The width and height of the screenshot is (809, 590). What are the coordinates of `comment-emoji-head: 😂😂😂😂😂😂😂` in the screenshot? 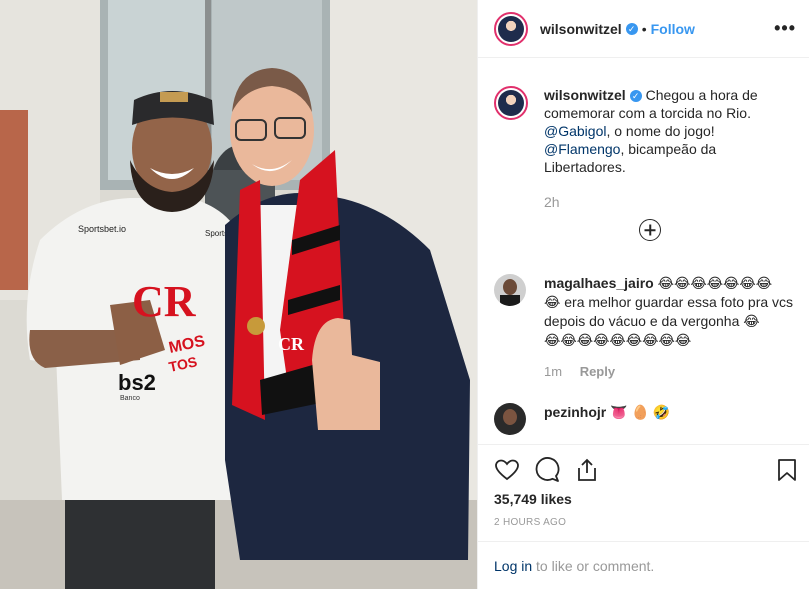 It's located at (715, 283).